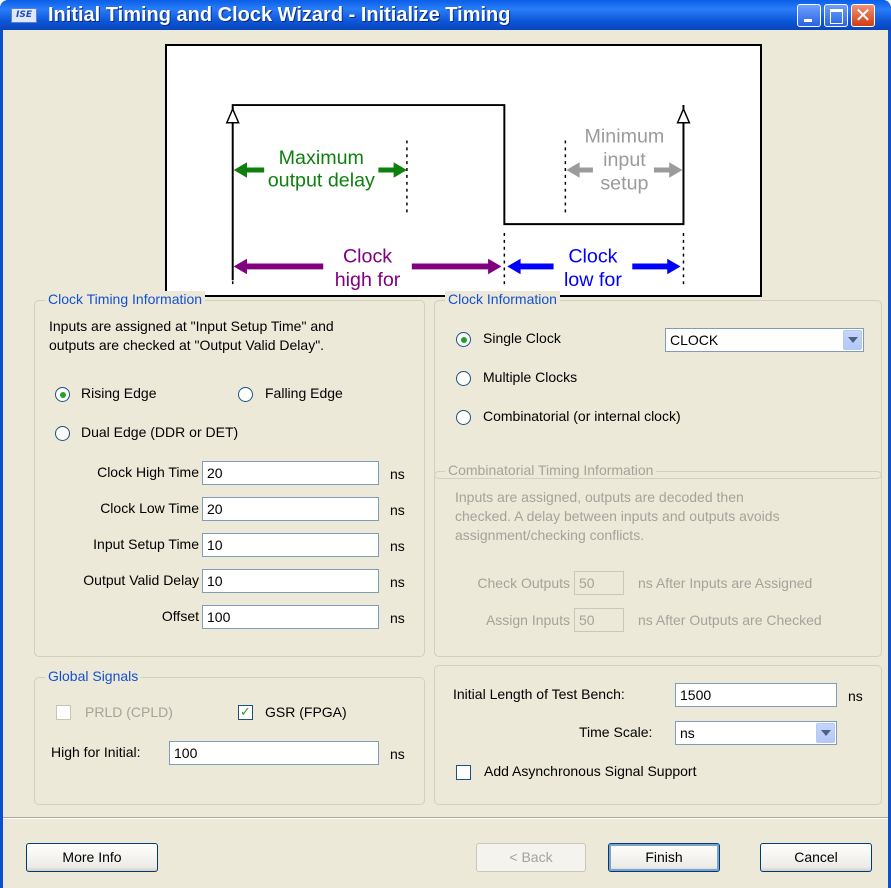  What do you see at coordinates (232, 115) in the screenshot?
I see `rising-edge-marker-left` at bounding box center [232, 115].